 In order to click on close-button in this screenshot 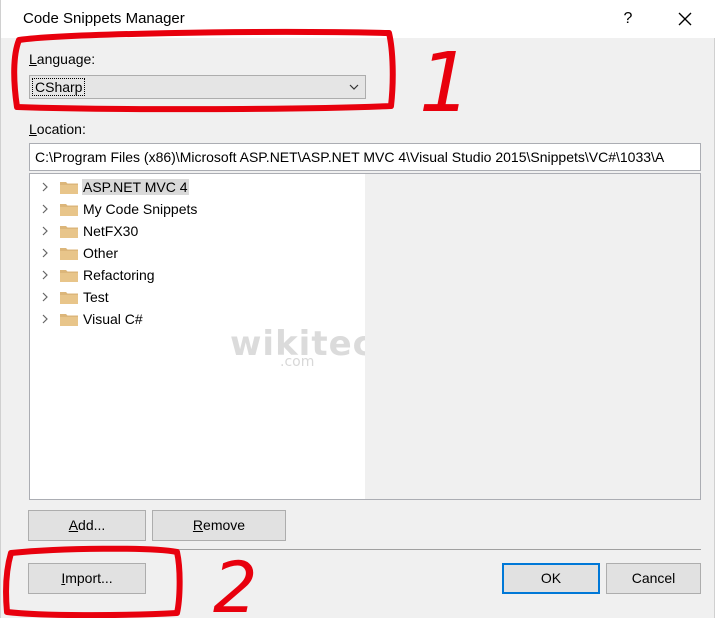, I will do `click(684, 19)`.